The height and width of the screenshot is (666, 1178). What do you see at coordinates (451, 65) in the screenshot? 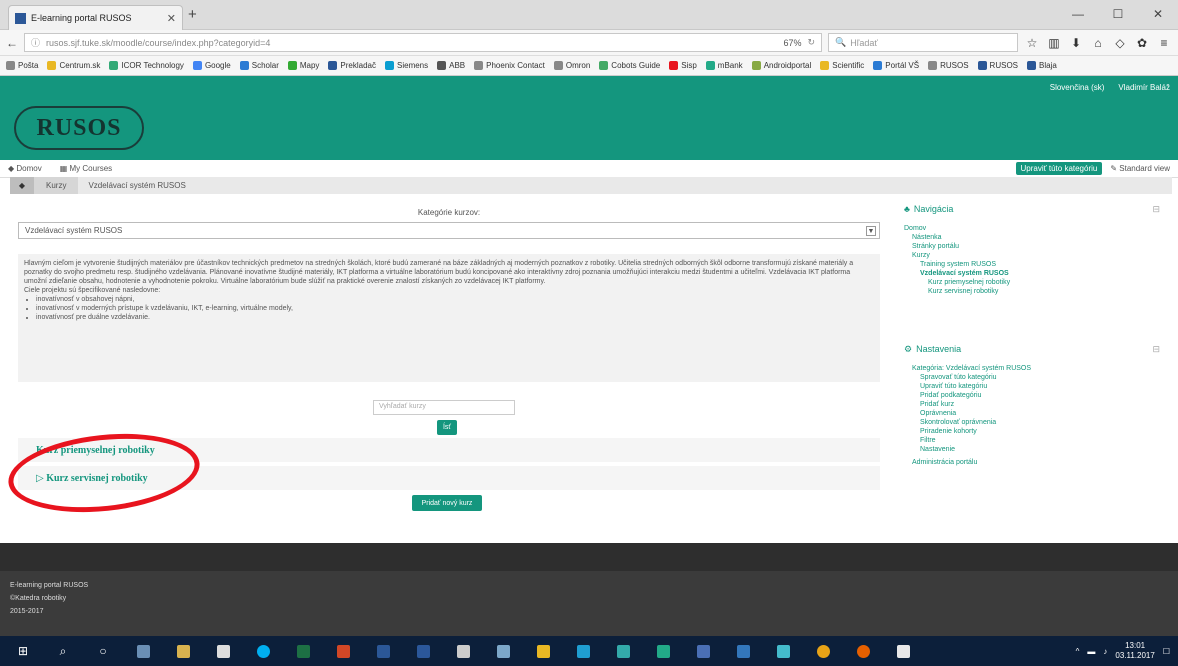
I see `bookmark-item: ABB` at bounding box center [451, 65].